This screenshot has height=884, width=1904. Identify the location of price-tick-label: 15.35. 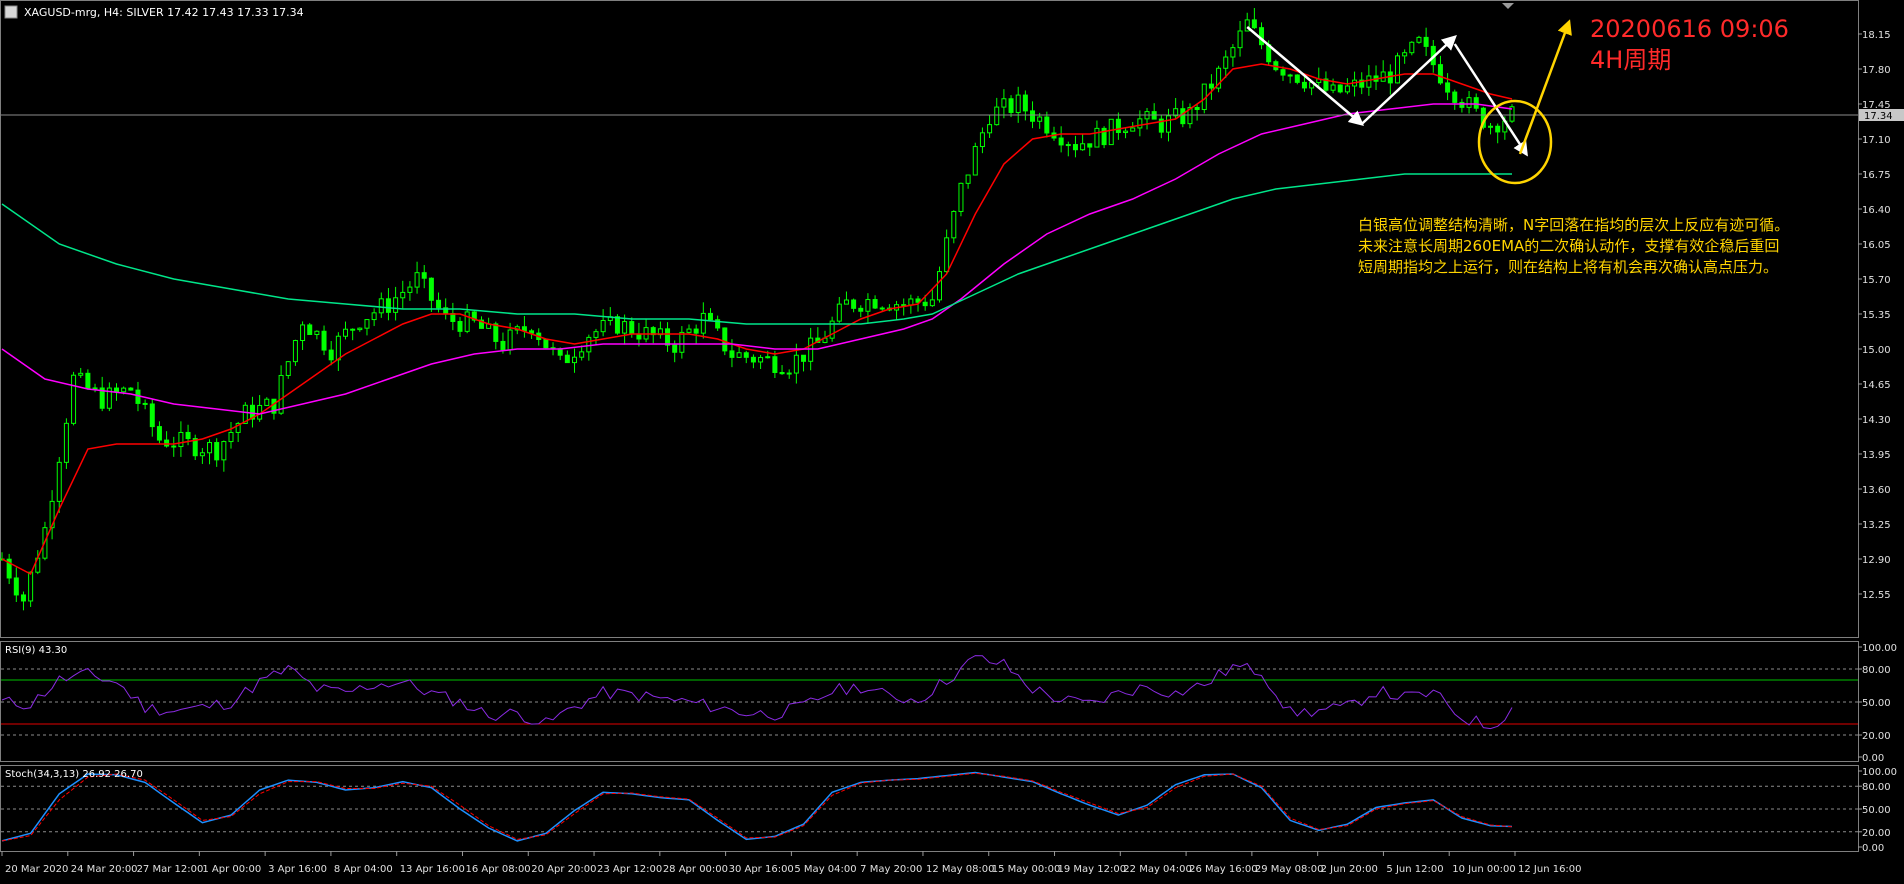
(1876, 315).